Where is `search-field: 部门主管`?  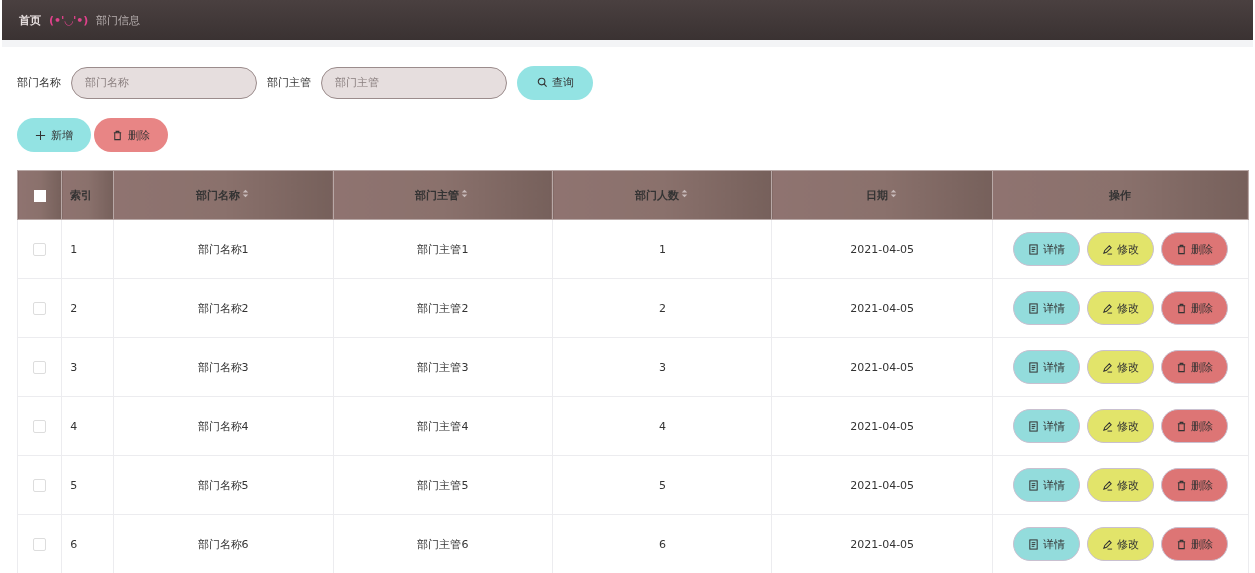
search-field: 部门主管 is located at coordinates (414, 82).